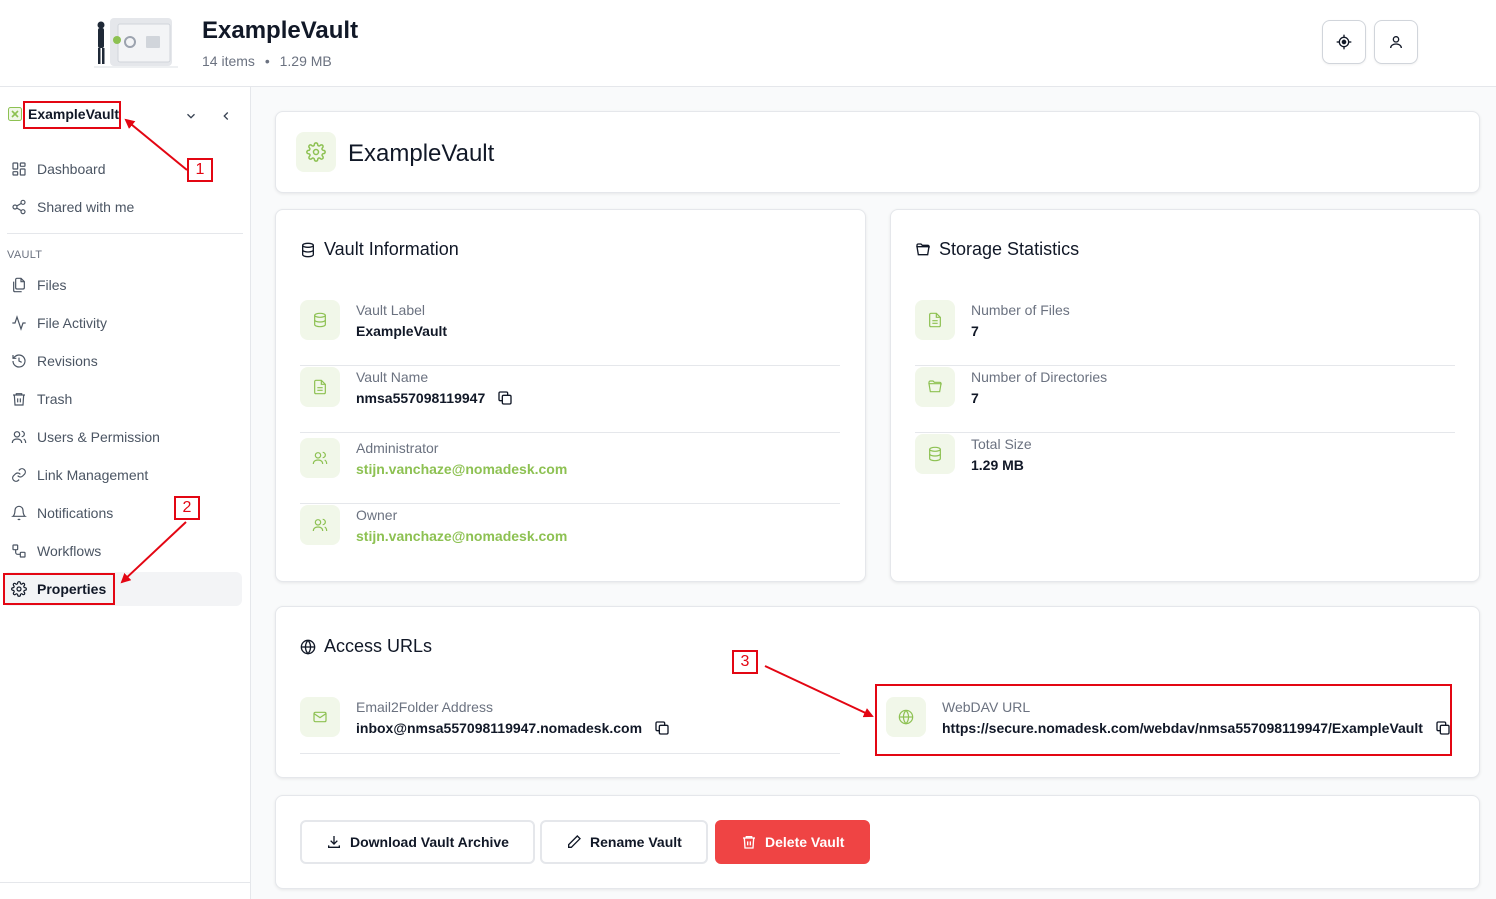 The width and height of the screenshot is (1496, 899). What do you see at coordinates (136, 42) in the screenshot?
I see `vault-illustration` at bounding box center [136, 42].